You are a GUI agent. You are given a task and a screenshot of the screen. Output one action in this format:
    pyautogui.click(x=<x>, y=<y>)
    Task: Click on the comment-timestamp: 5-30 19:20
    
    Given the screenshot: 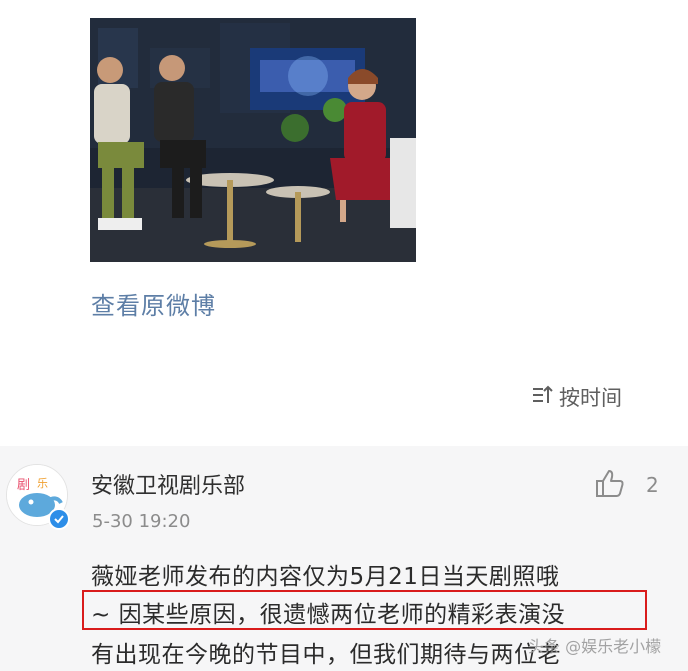 What is the action you would take?
    pyautogui.click(x=141, y=521)
    